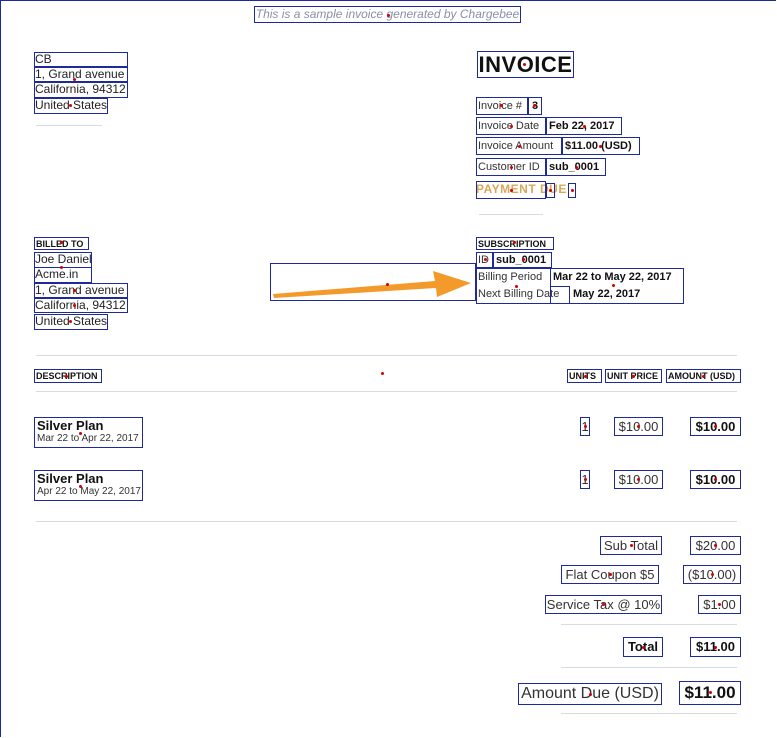 This screenshot has height=738, width=777. What do you see at coordinates (81, 59) in the screenshot?
I see `seller-name: CB` at bounding box center [81, 59].